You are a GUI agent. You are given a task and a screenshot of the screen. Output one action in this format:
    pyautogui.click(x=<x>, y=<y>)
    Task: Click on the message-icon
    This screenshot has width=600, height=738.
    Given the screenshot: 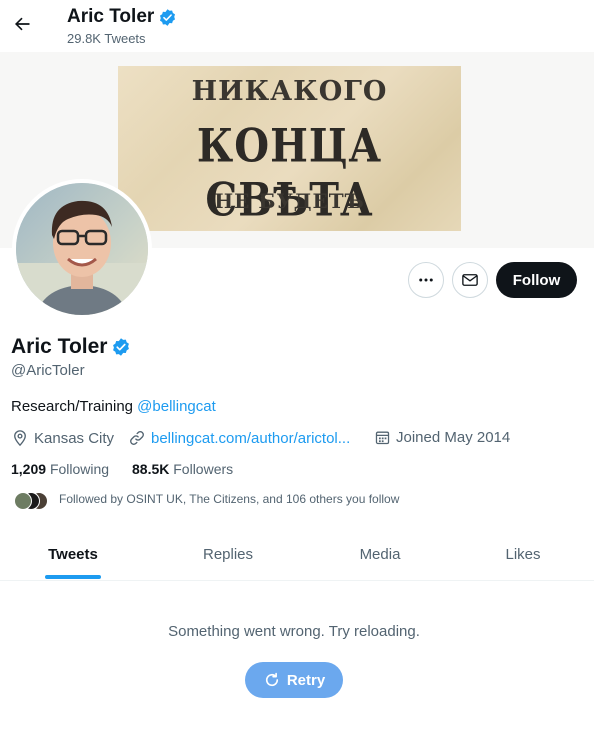 What is the action you would take?
    pyautogui.click(x=470, y=280)
    